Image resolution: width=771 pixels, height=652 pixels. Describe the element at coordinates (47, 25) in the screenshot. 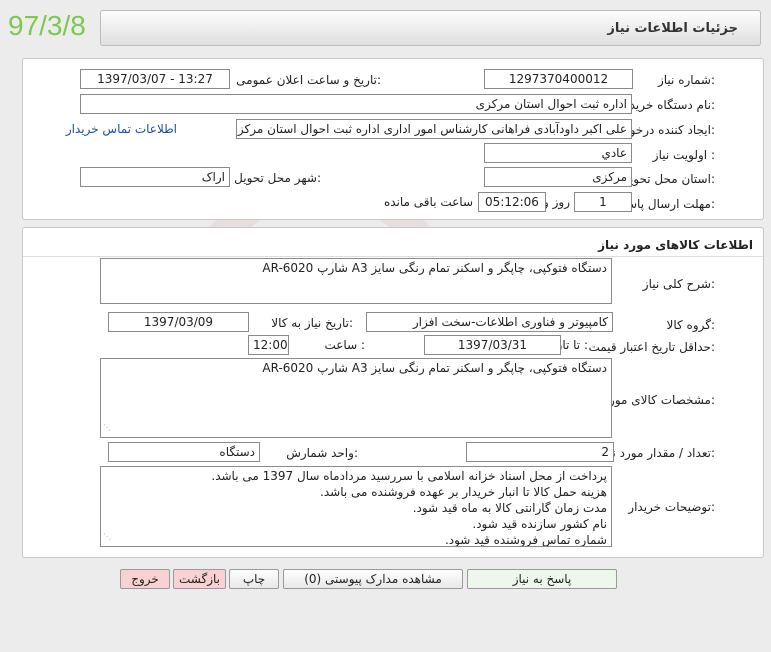

I see `date-stamp: 97/3/8` at that location.